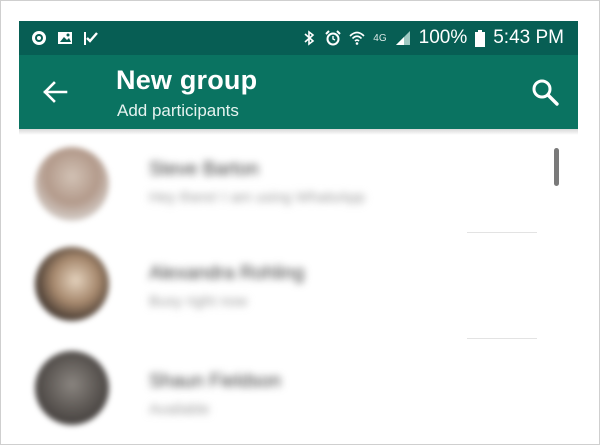 This screenshot has width=600, height=445. Describe the element at coordinates (204, 169) in the screenshot. I see `contact-name: Steve Barton` at that location.